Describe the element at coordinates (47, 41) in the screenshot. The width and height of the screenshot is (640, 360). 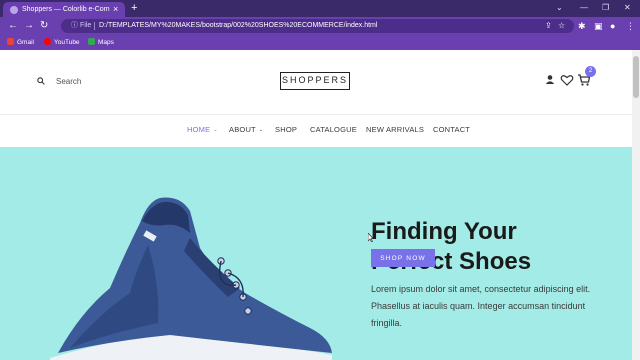
I see `youtube-icon` at that location.